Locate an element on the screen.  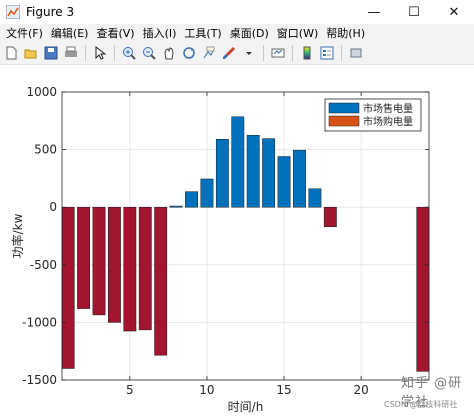
y-tick-label: -500 is located at coordinates (43, 265).